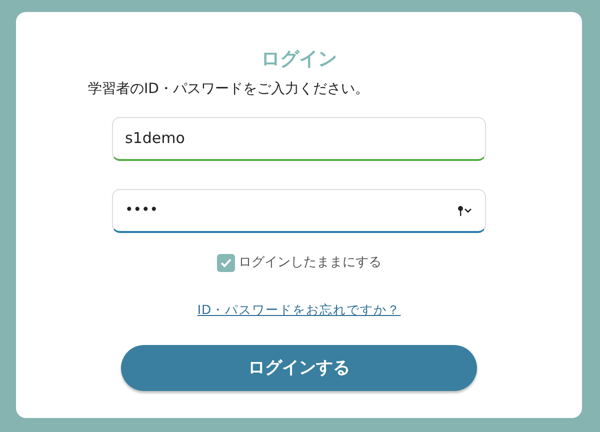 The width and height of the screenshot is (600, 432). Describe the element at coordinates (142, 210) in the screenshot. I see `password-value: ••••` at that location.